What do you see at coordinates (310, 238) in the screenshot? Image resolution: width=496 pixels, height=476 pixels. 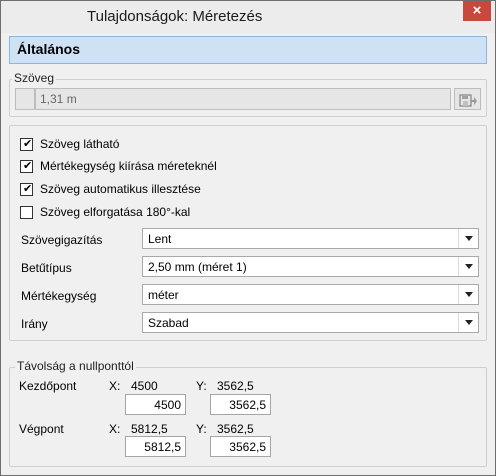 I see `text-alignment-select: Lent` at bounding box center [310, 238].